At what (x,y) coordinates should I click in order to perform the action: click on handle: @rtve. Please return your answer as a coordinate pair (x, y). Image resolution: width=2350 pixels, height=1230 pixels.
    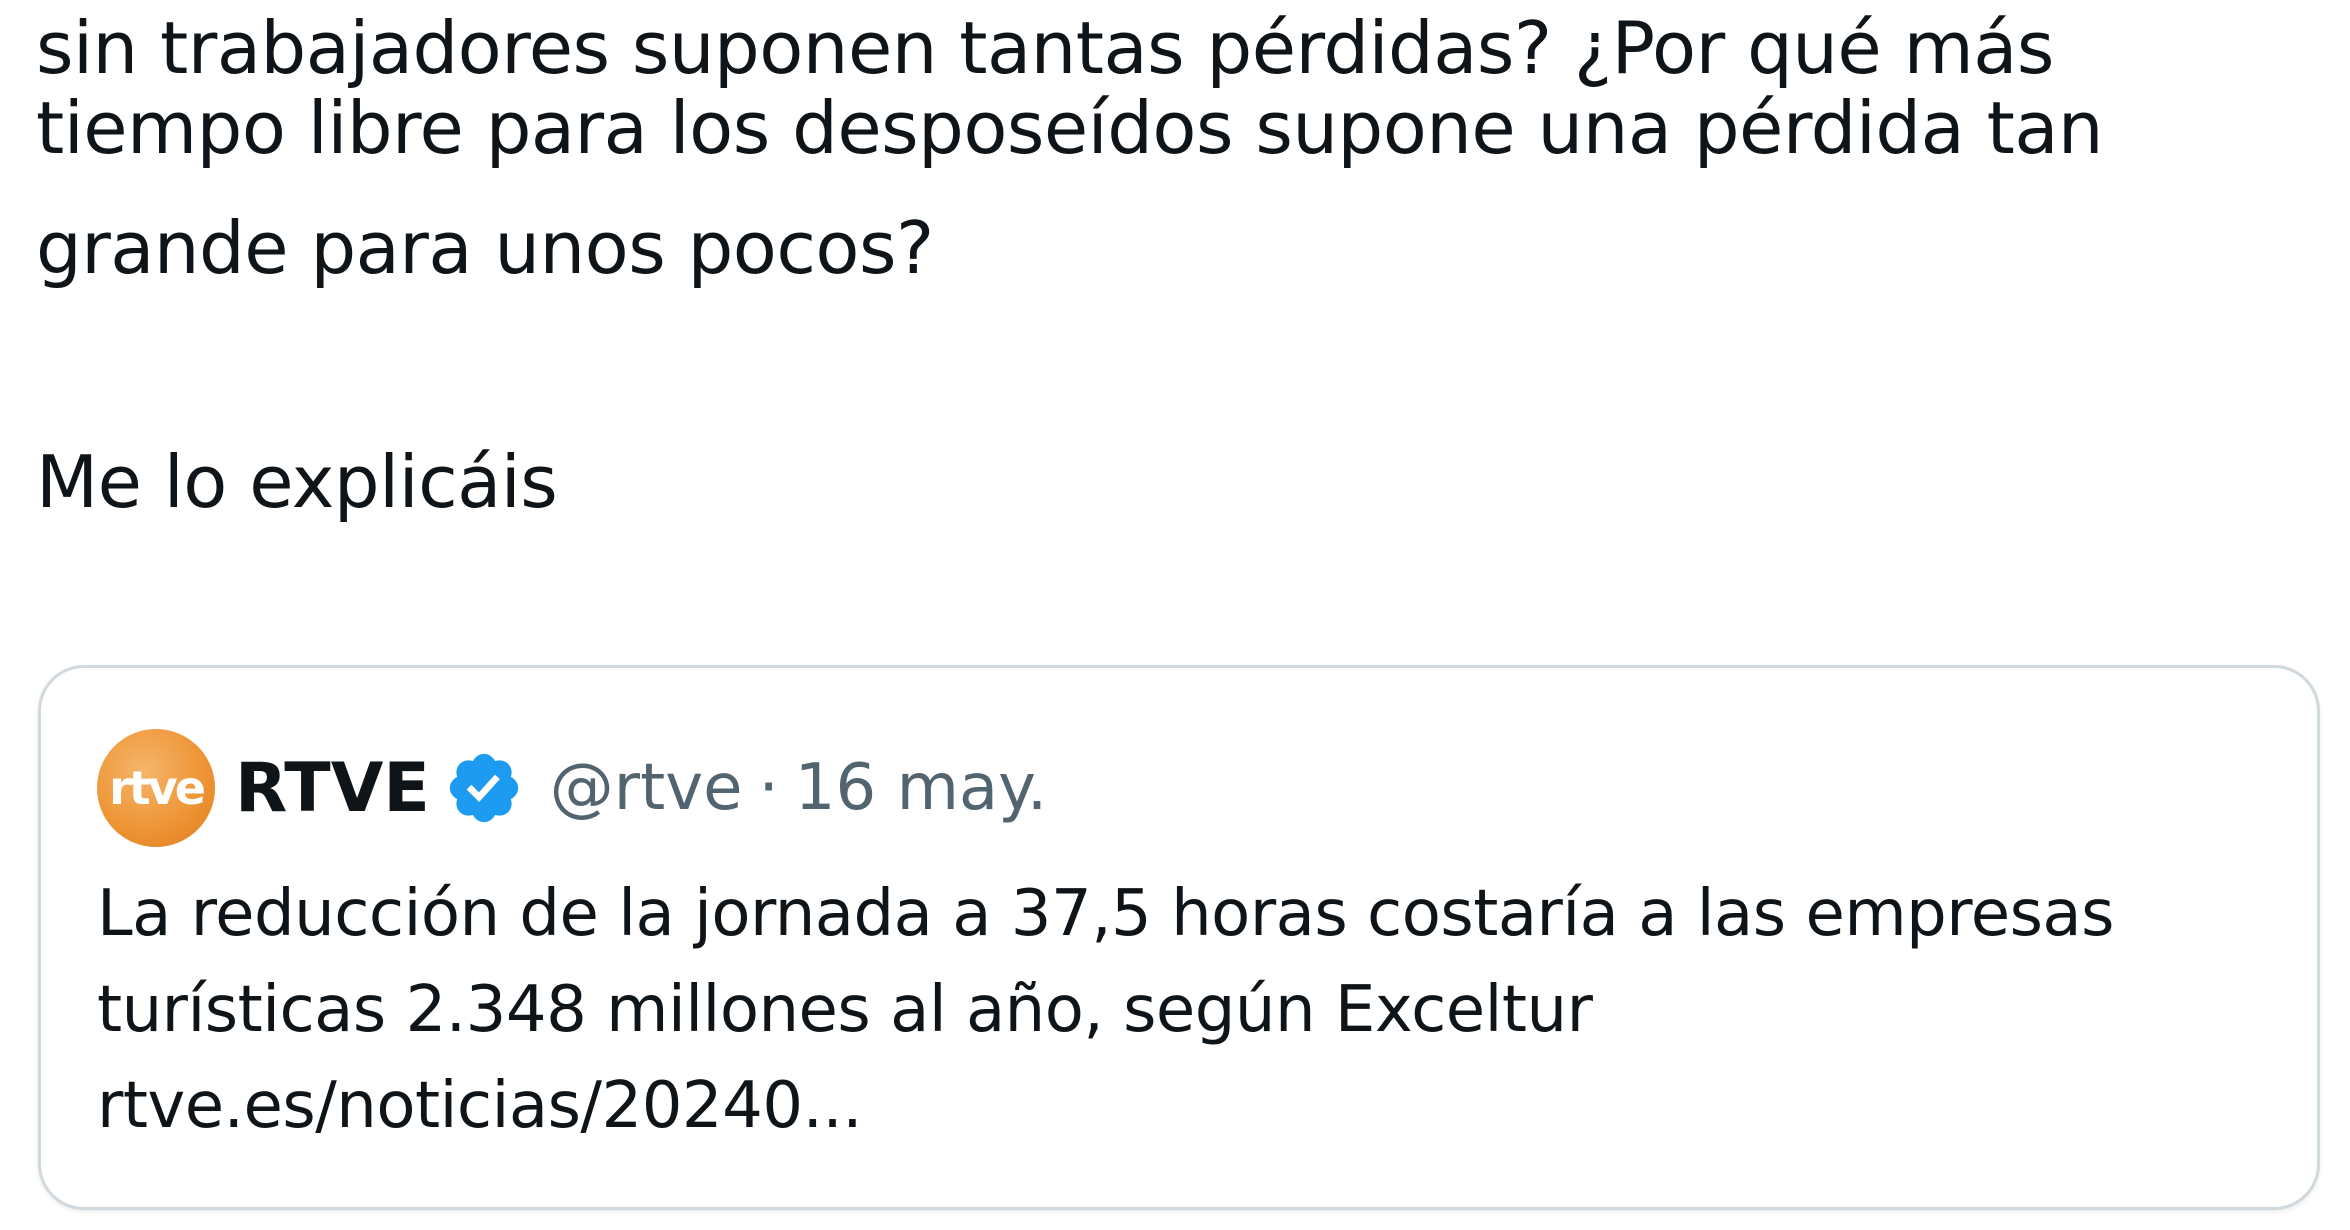
    Looking at the image, I should click on (646, 788).